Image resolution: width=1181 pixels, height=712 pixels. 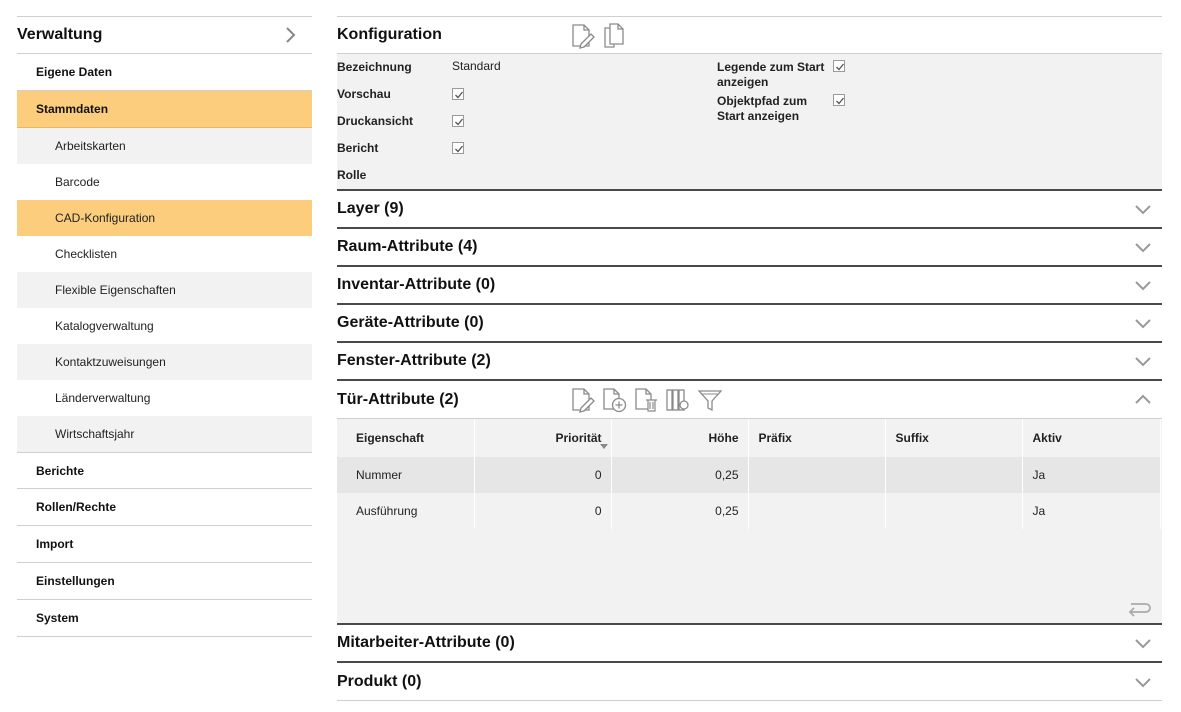 I want to click on sidebar-subitem-cad-konfiguration: CAD-Konfiguration, so click(x=164, y=218).